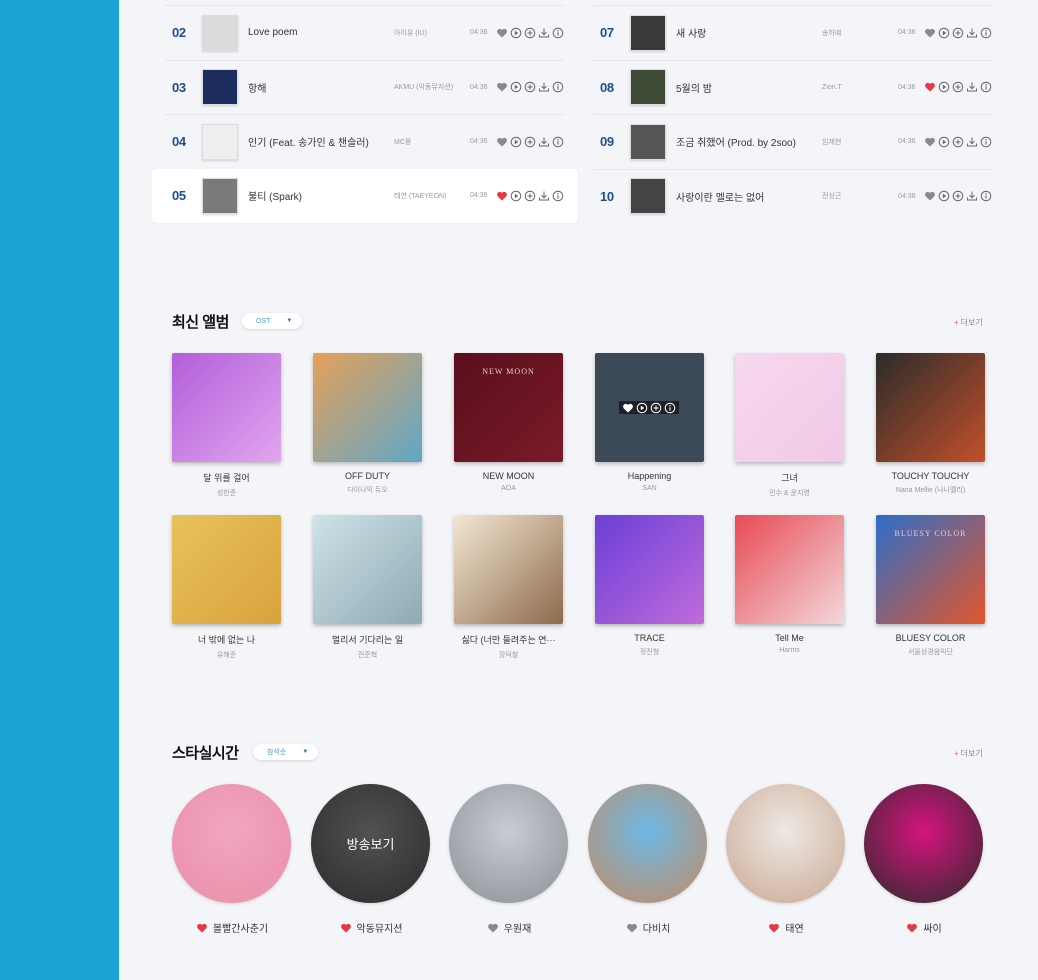 This screenshot has width=1038, height=980. Describe the element at coordinates (930, 638) in the screenshot. I see `album-title: BLUESY COLOR` at that location.